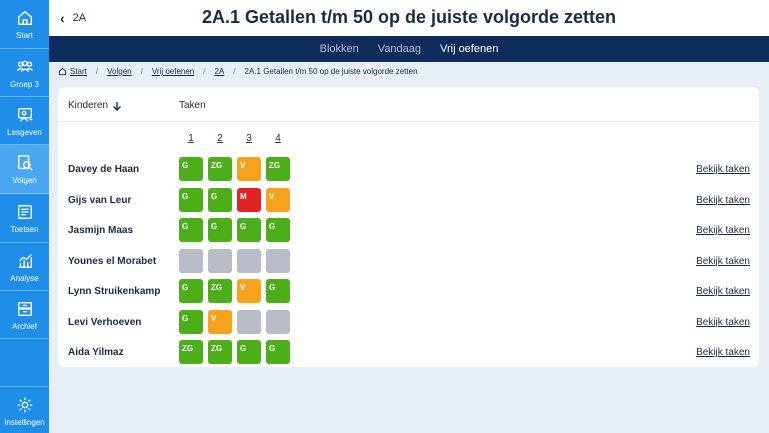 This screenshot has width=769, height=433. What do you see at coordinates (408, 322) in the screenshot?
I see `table-row: Levi Verhoeven G V Bekijk taken` at bounding box center [408, 322].